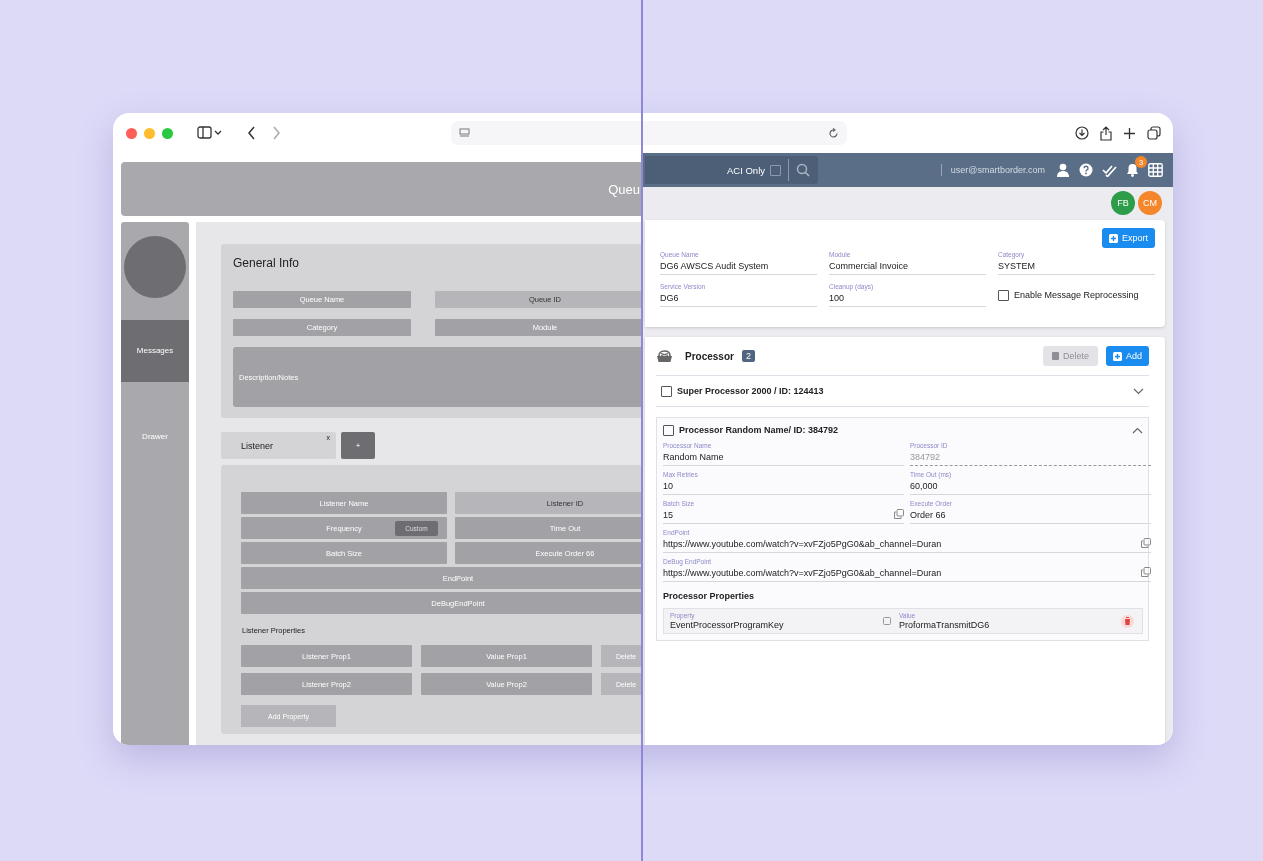  I want to click on user-email: user@smartborder.com, so click(997, 170).